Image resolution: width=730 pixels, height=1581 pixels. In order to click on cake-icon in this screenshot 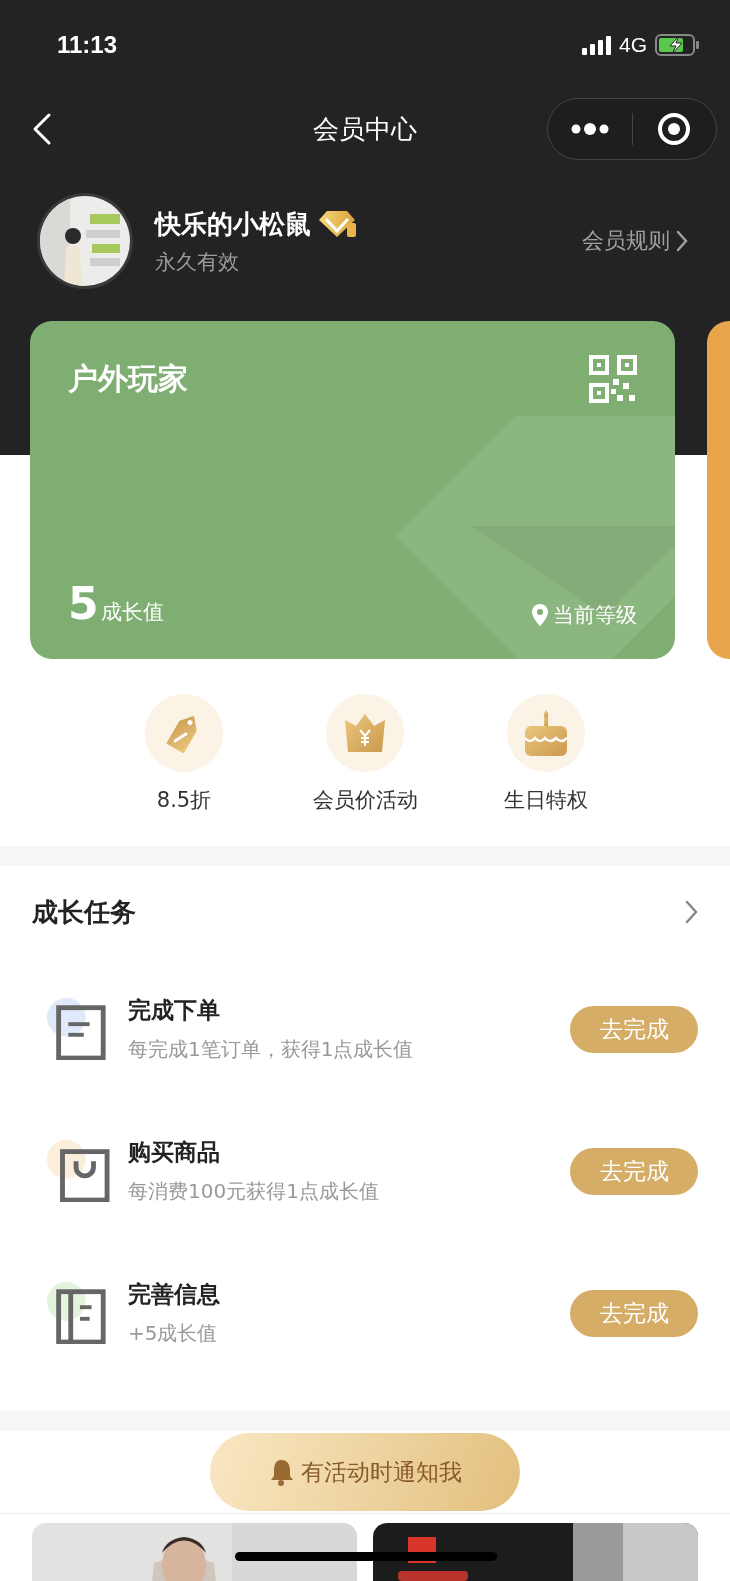, I will do `click(546, 733)`.